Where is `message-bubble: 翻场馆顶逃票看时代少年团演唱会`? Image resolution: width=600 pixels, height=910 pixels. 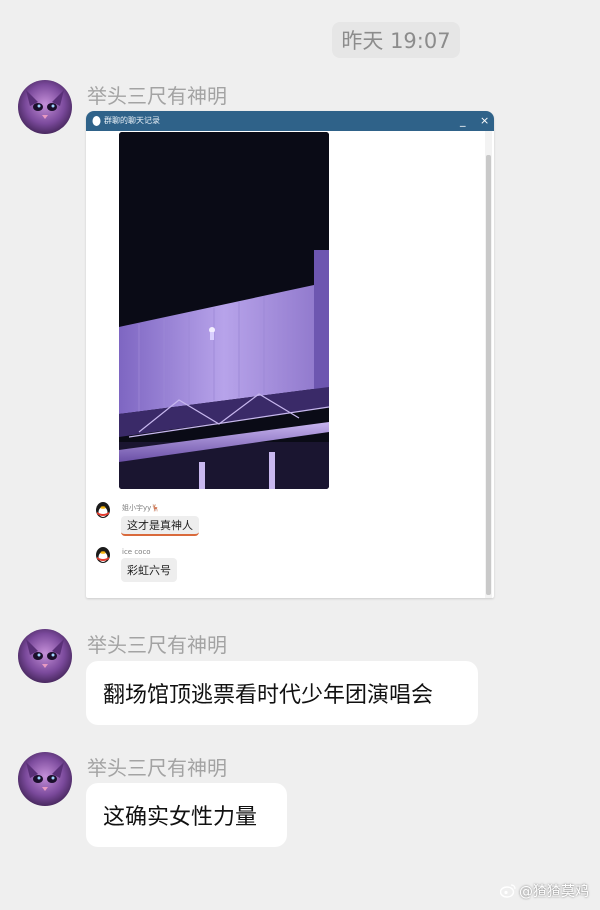
message-bubble: 翻场馆顶逃票看时代少年团演唱会 is located at coordinates (282, 693).